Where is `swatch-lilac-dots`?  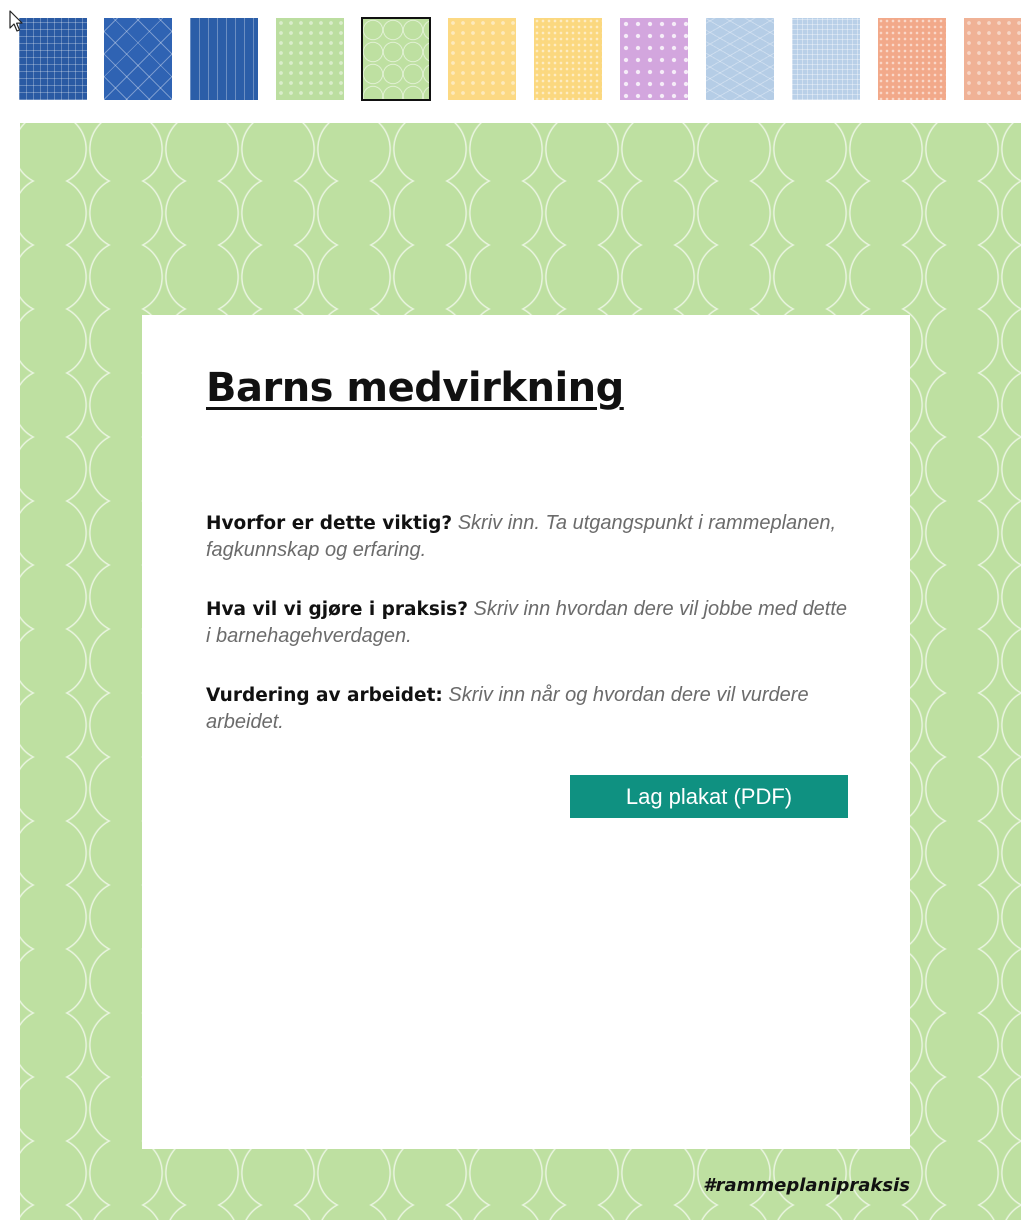
swatch-lilac-dots is located at coordinates (654, 59).